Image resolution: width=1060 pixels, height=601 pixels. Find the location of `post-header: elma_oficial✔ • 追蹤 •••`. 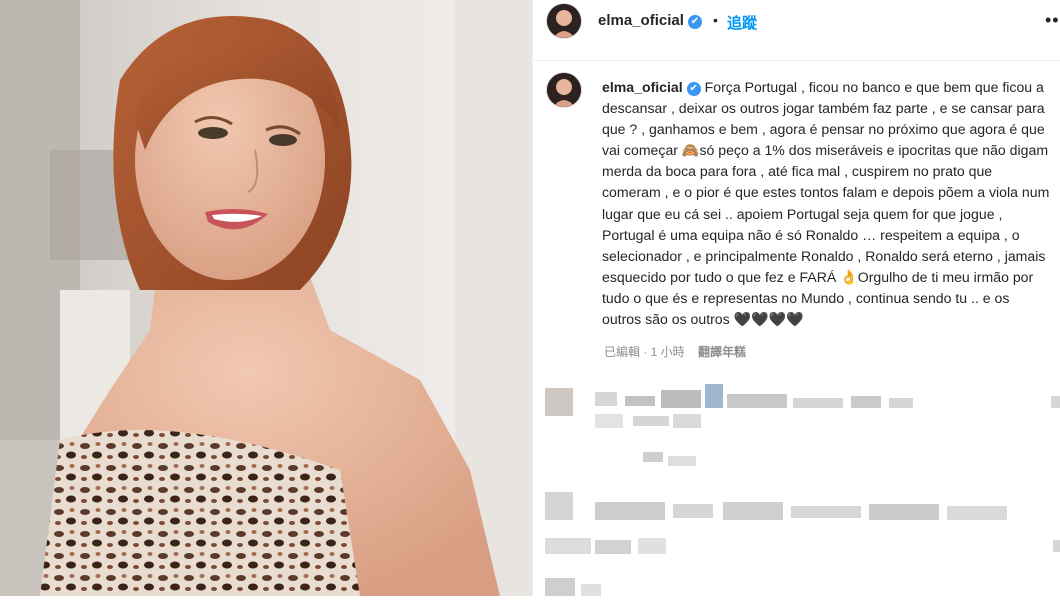

post-header: elma_oficial✔ • 追蹤 ••• is located at coordinates (796, 30).